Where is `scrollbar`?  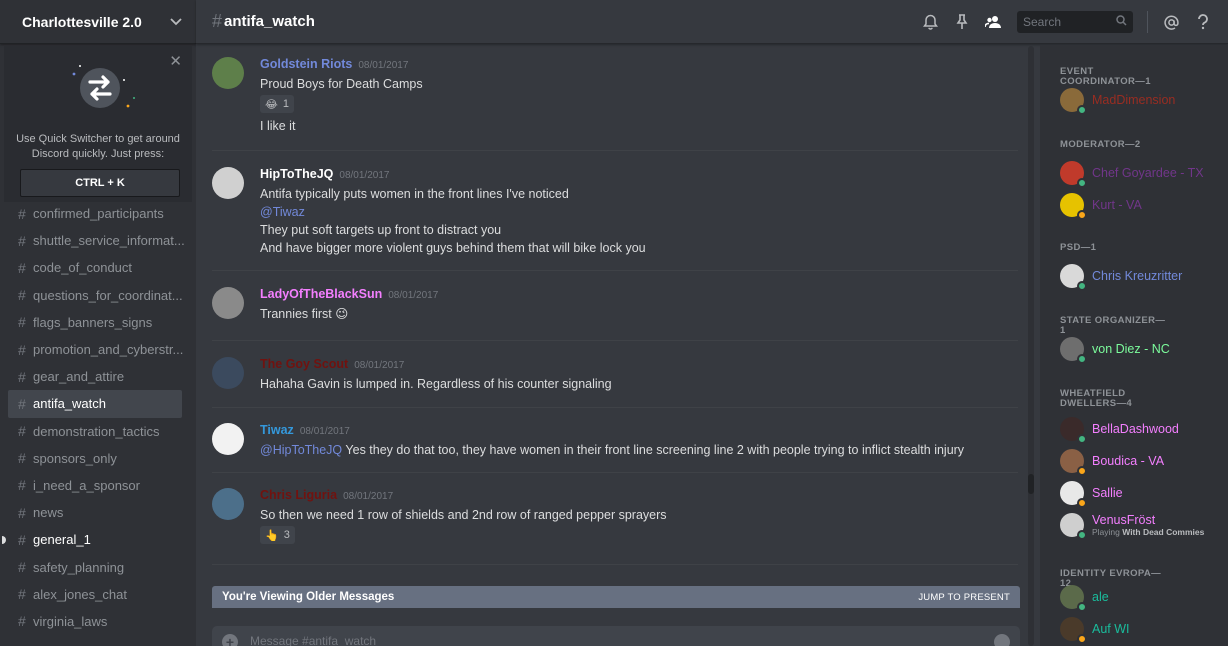
scrollbar is located at coordinates (1031, 346).